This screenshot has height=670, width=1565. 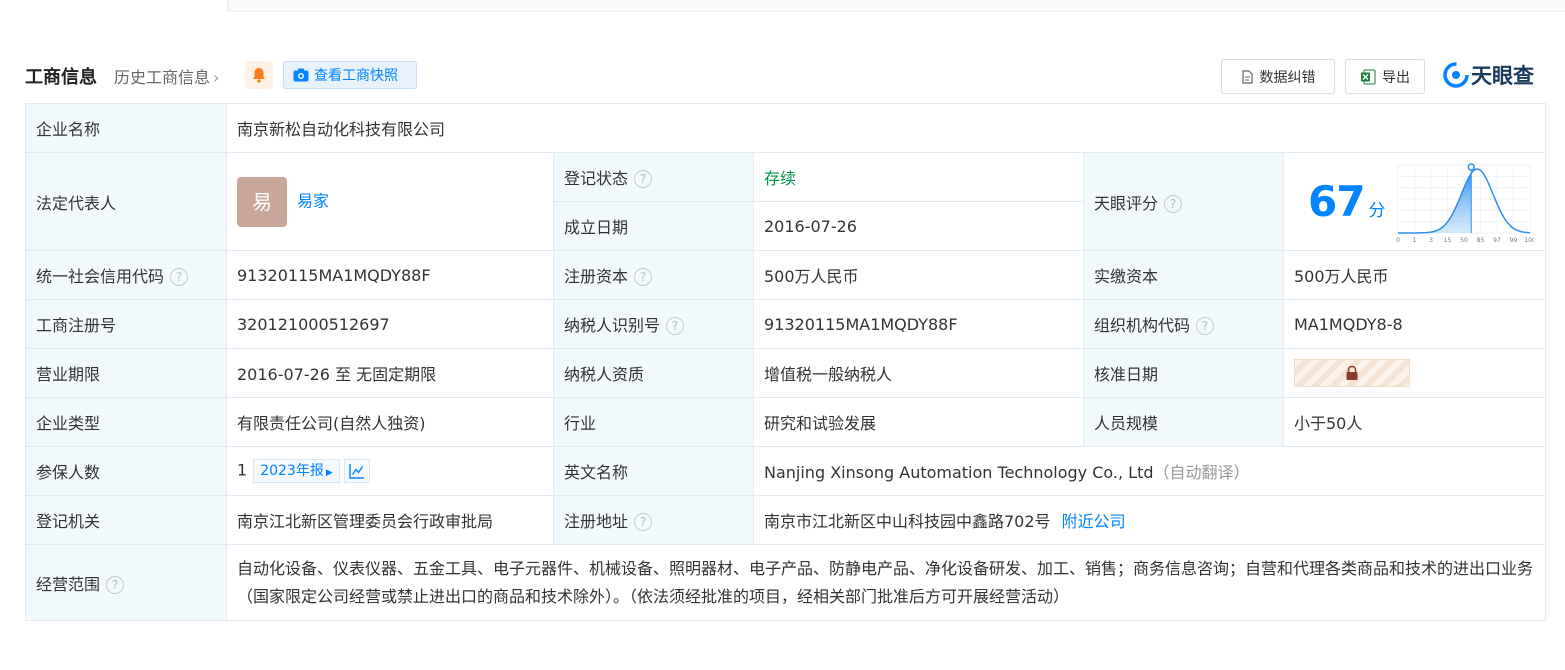 I want to click on chart-tick-label: 99, so click(x=1514, y=240).